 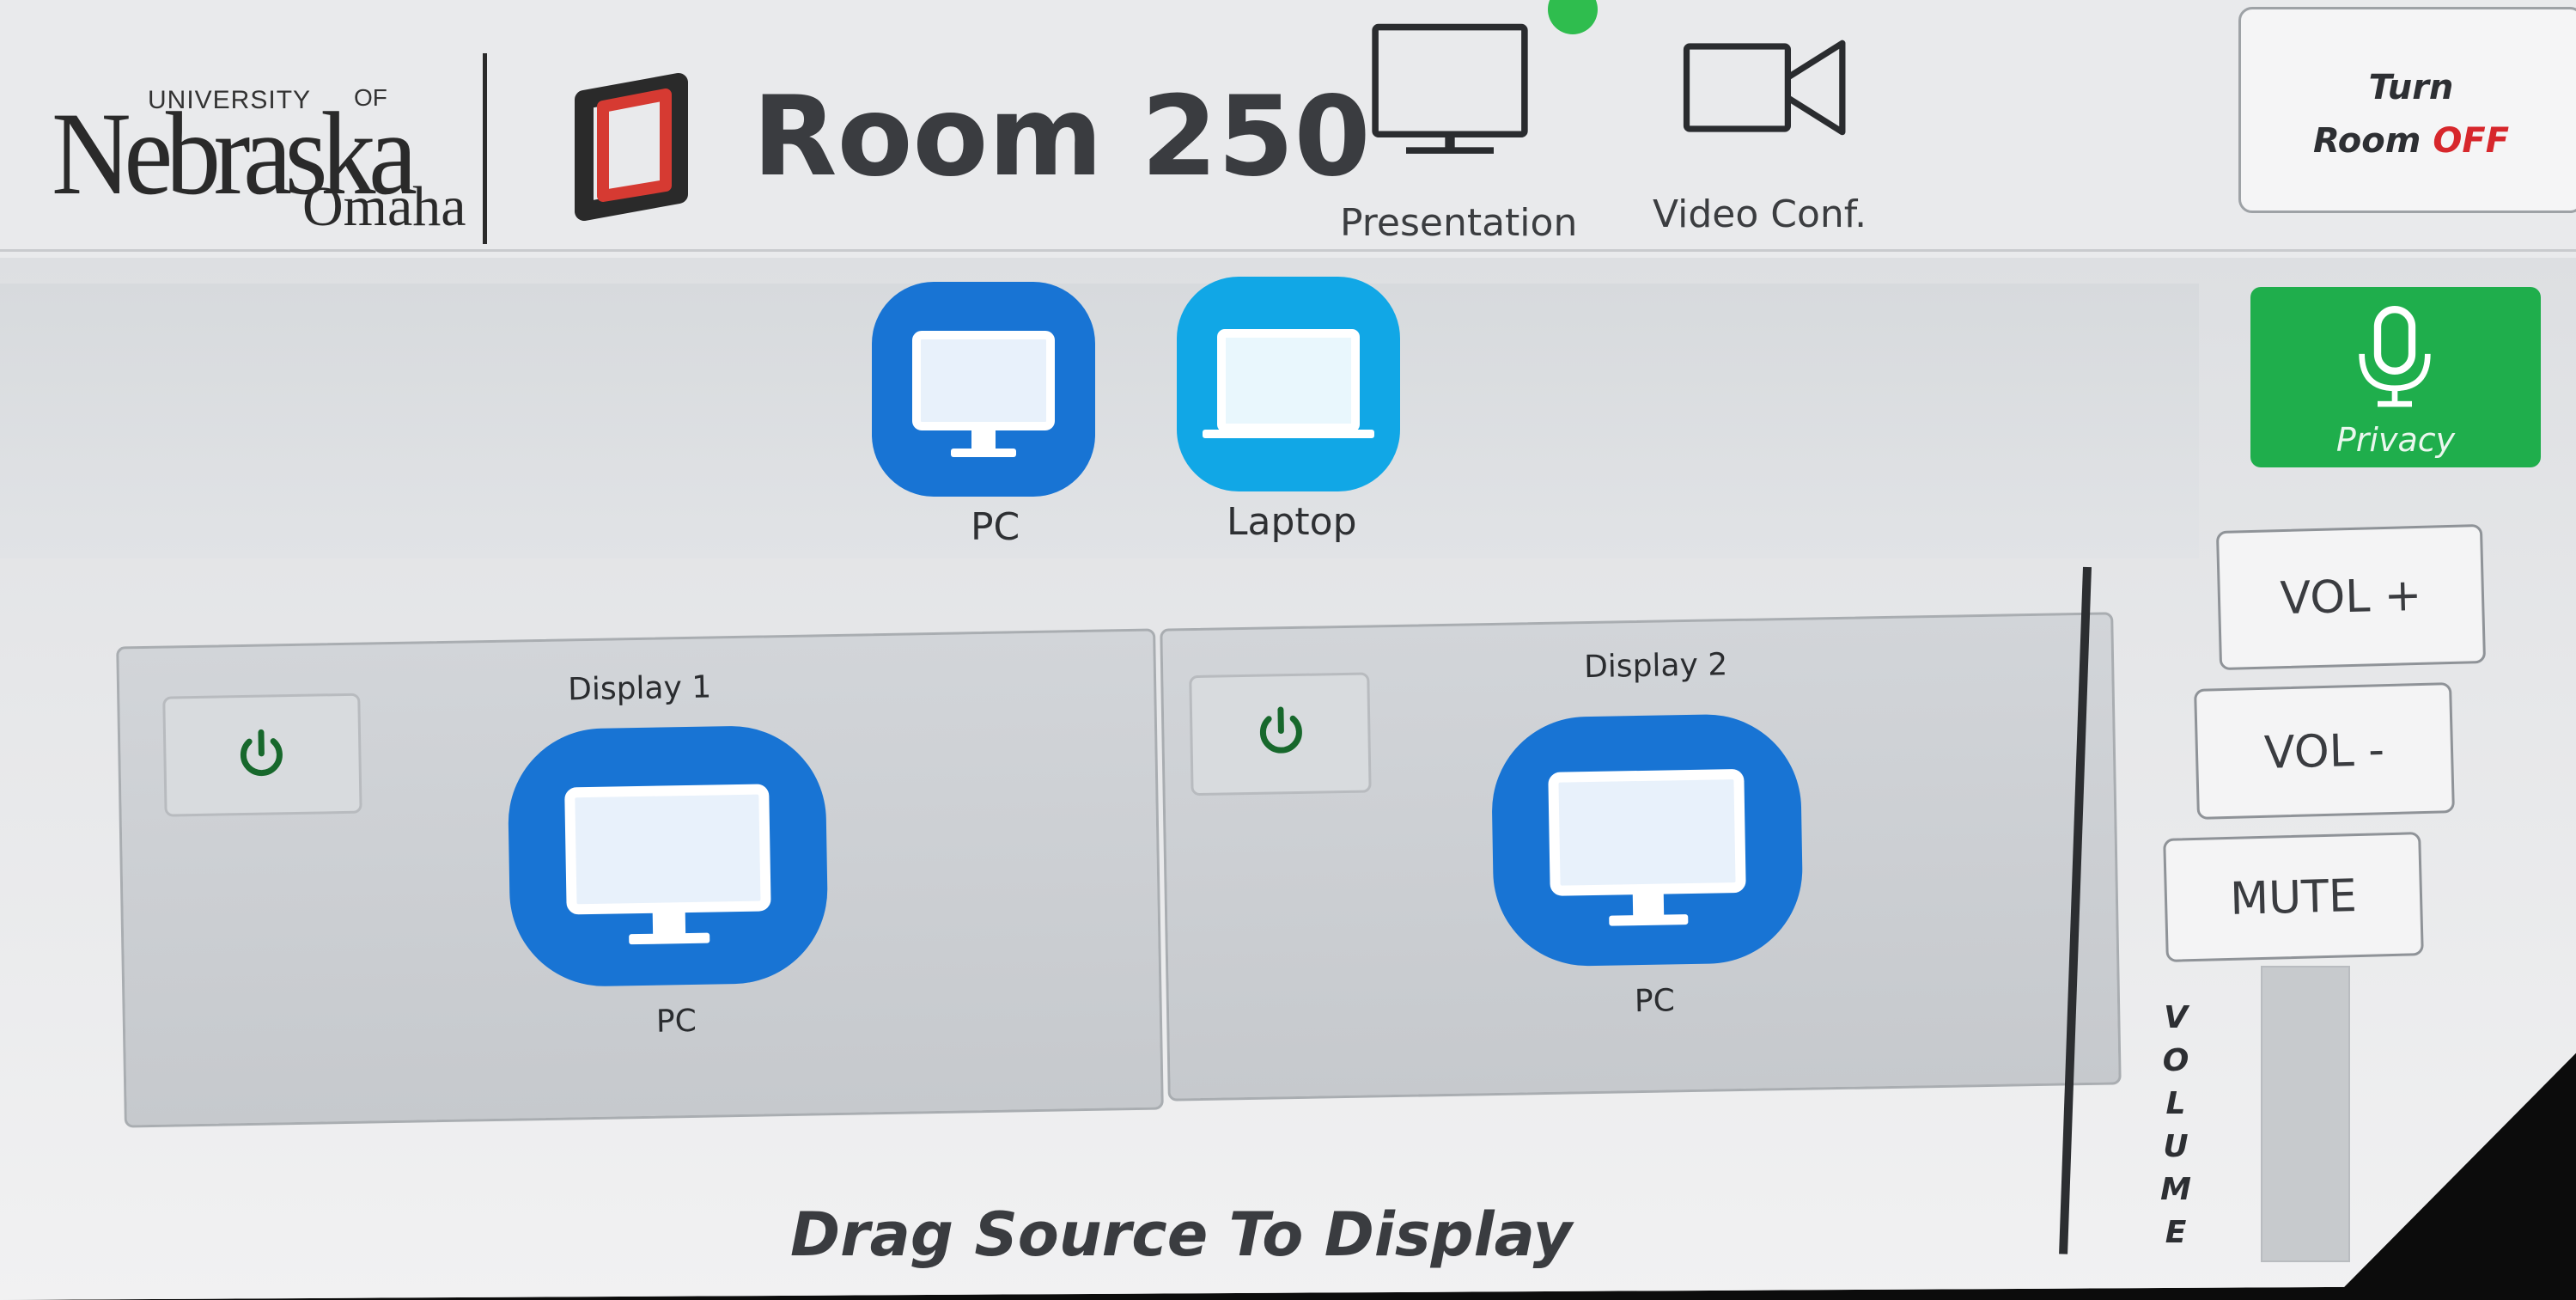 I want to click on display-2-source-label: PC, so click(x=1655, y=1001).